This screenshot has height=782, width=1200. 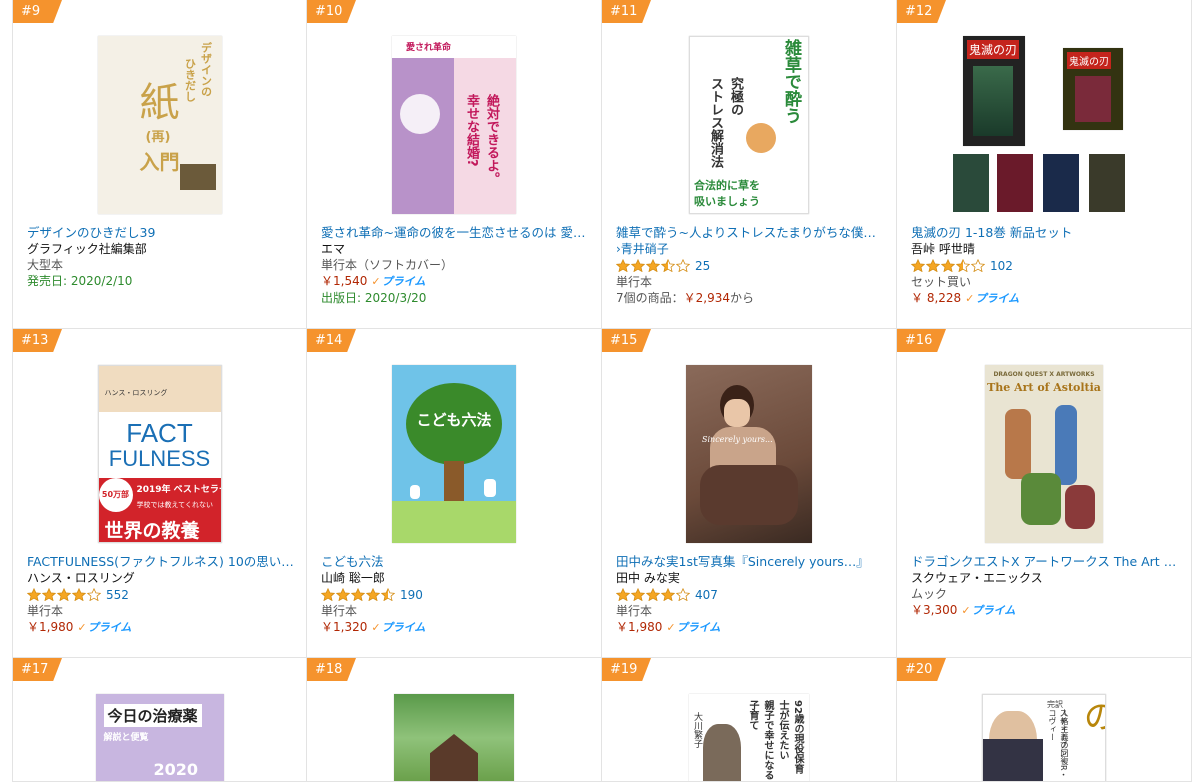 I want to click on price: ￥3,300, so click(x=934, y=610).